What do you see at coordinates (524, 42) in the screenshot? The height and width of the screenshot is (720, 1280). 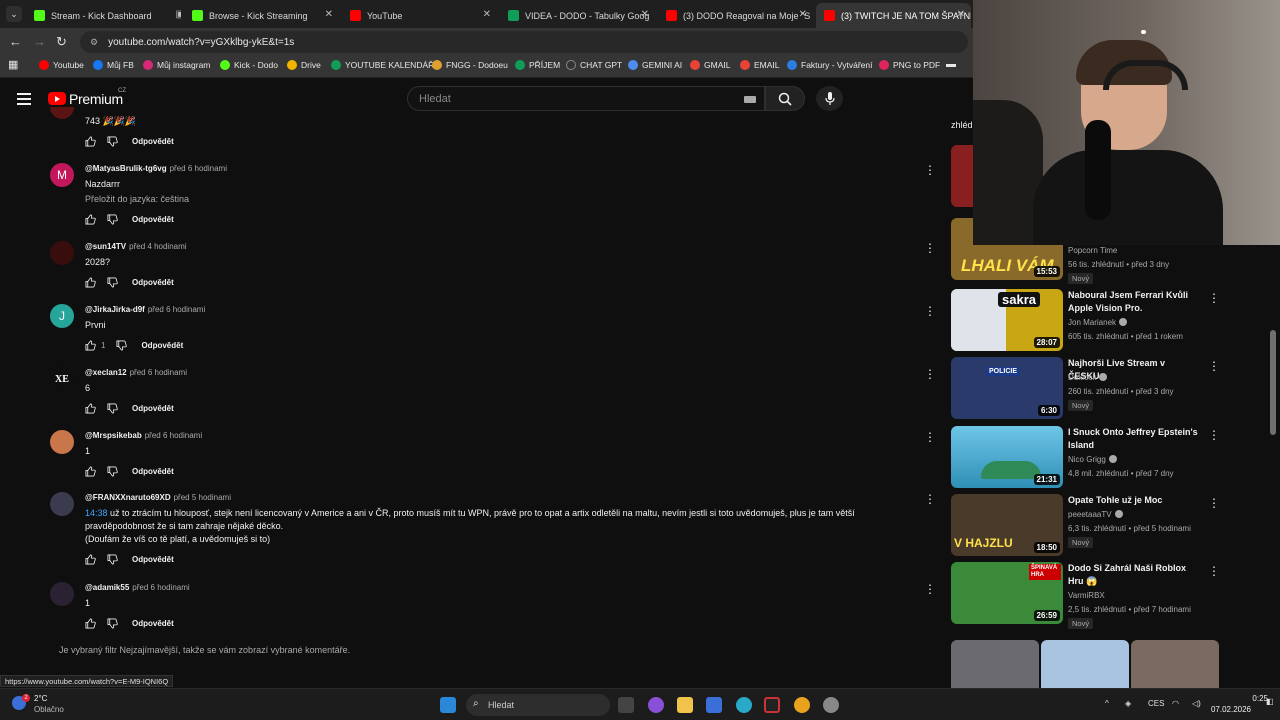 I see `address-bar: ⚙ youtube.com/watch?v=yGXklbg-ykE&t=1s` at bounding box center [524, 42].